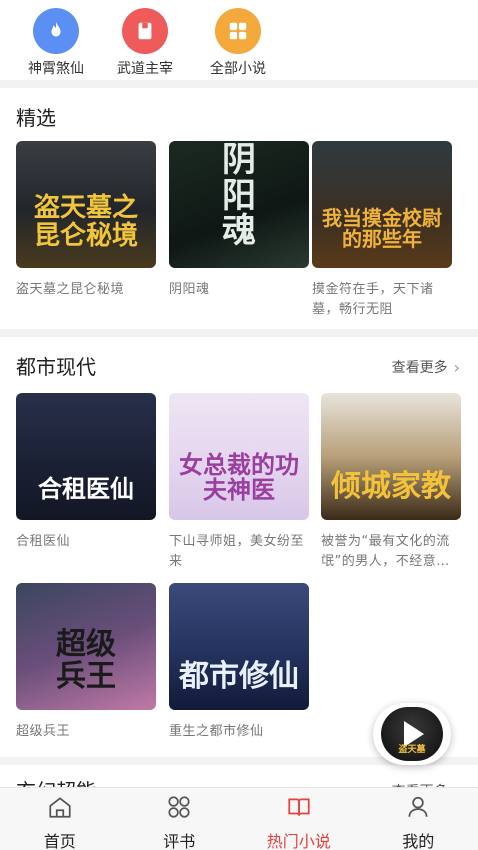 The image size is (478, 850). I want to click on category-label: 神霄煞仙, so click(56, 69).